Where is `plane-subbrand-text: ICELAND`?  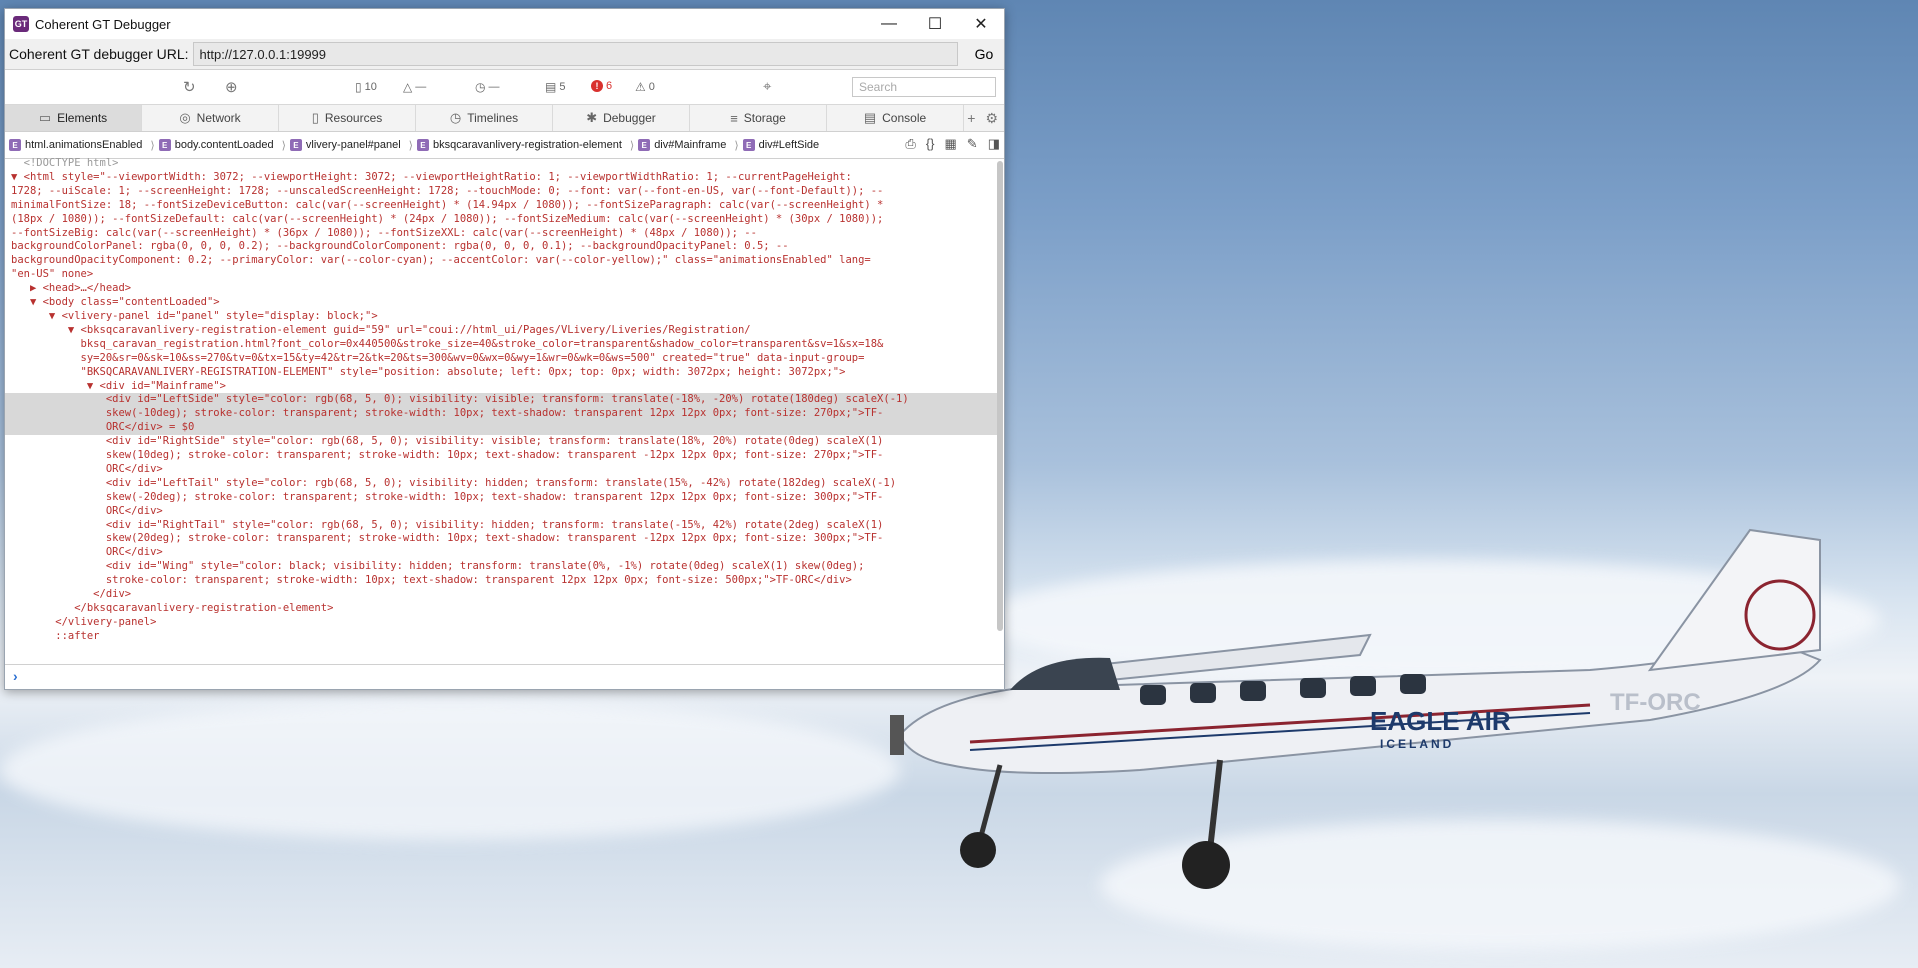 plane-subbrand-text: ICELAND is located at coordinates (1417, 744).